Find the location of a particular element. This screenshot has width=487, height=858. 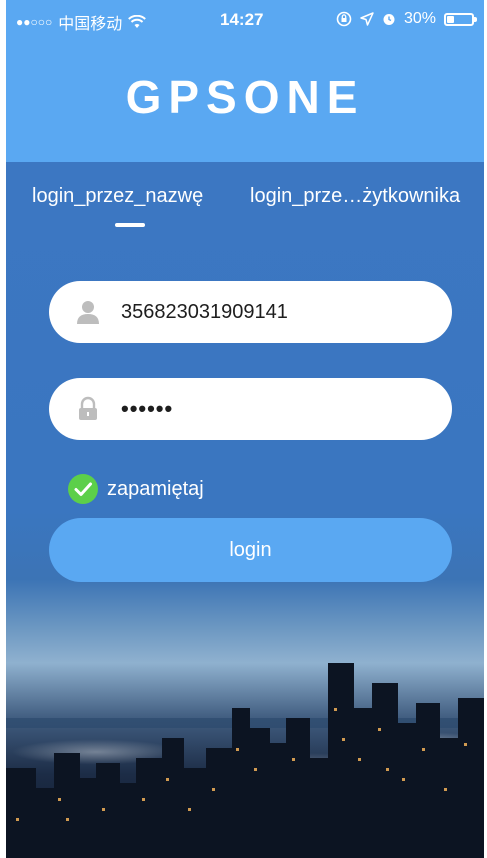

status-left: ●●○○○ 中国移动 is located at coordinates (81, 22).